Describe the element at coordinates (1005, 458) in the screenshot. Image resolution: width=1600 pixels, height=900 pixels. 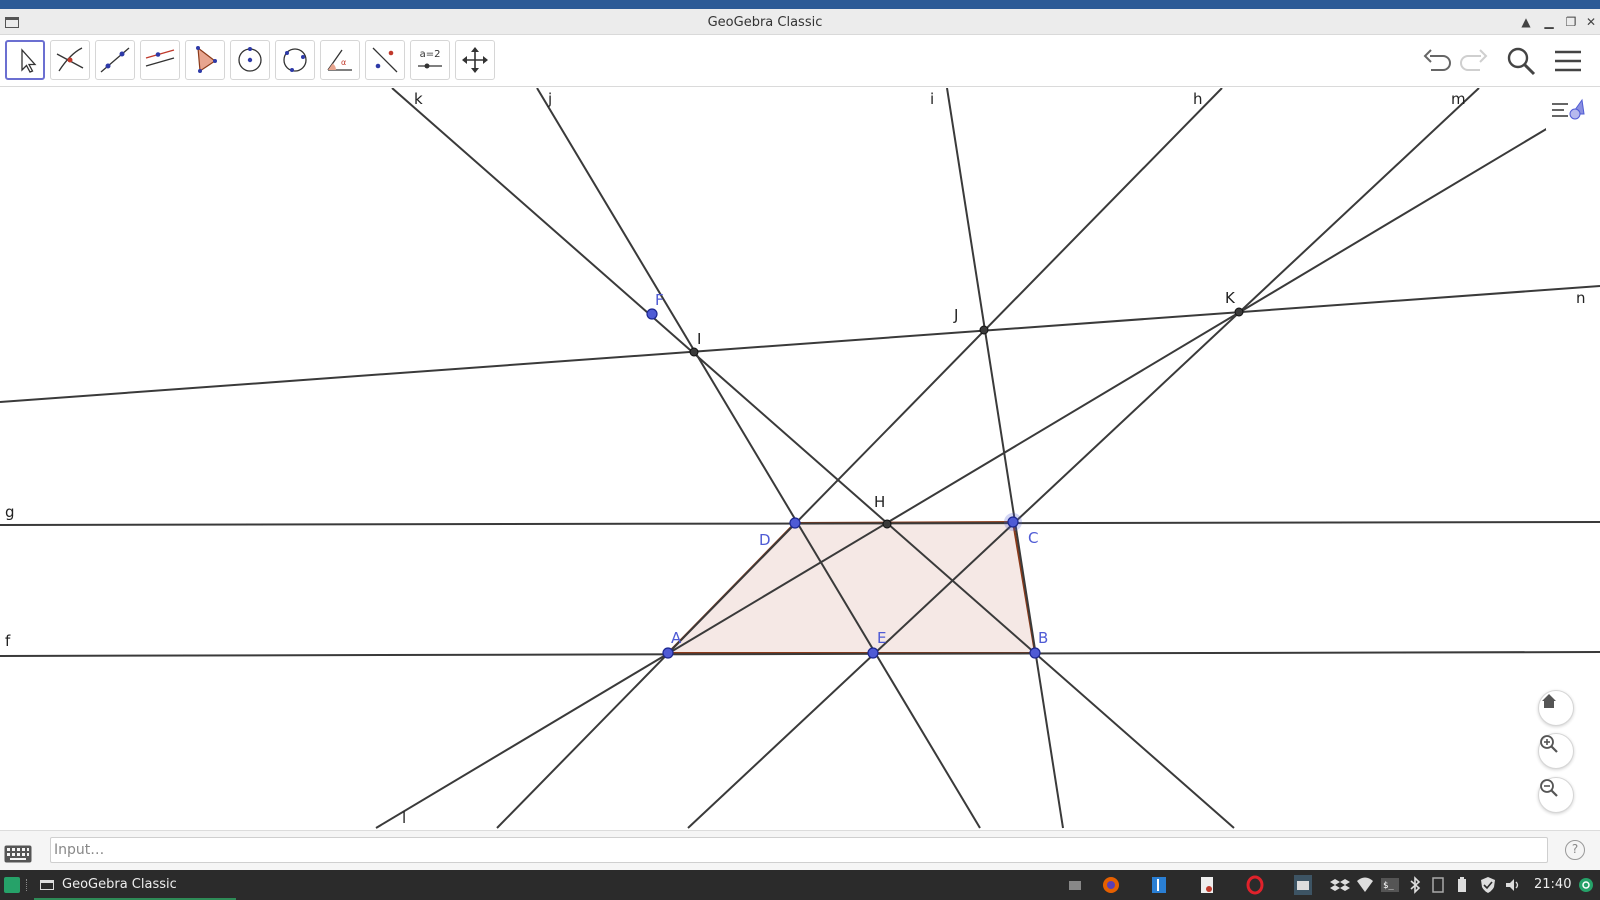
I see `line-i` at that location.